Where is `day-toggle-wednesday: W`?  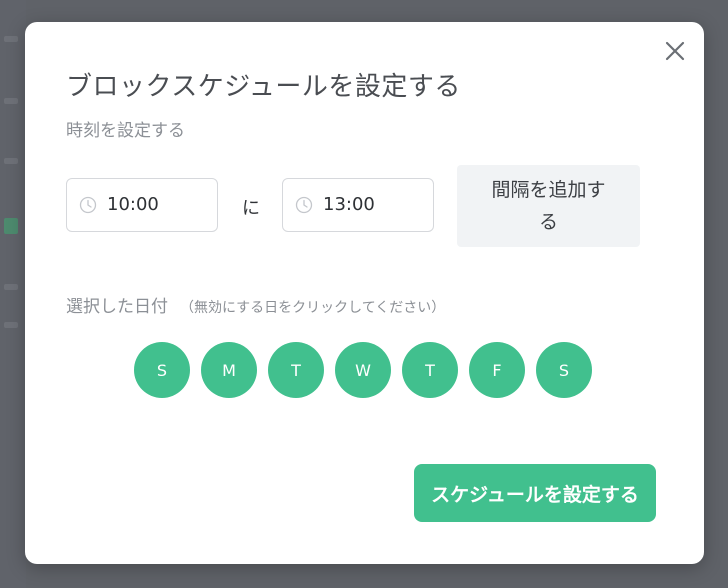 day-toggle-wednesday: W is located at coordinates (363, 370).